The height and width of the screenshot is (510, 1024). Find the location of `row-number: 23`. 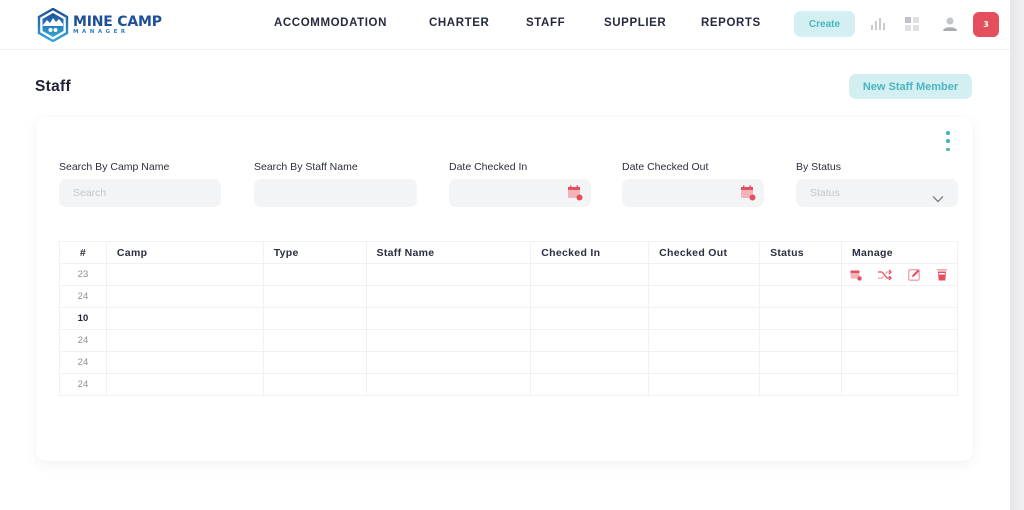

row-number: 23 is located at coordinates (83, 274).